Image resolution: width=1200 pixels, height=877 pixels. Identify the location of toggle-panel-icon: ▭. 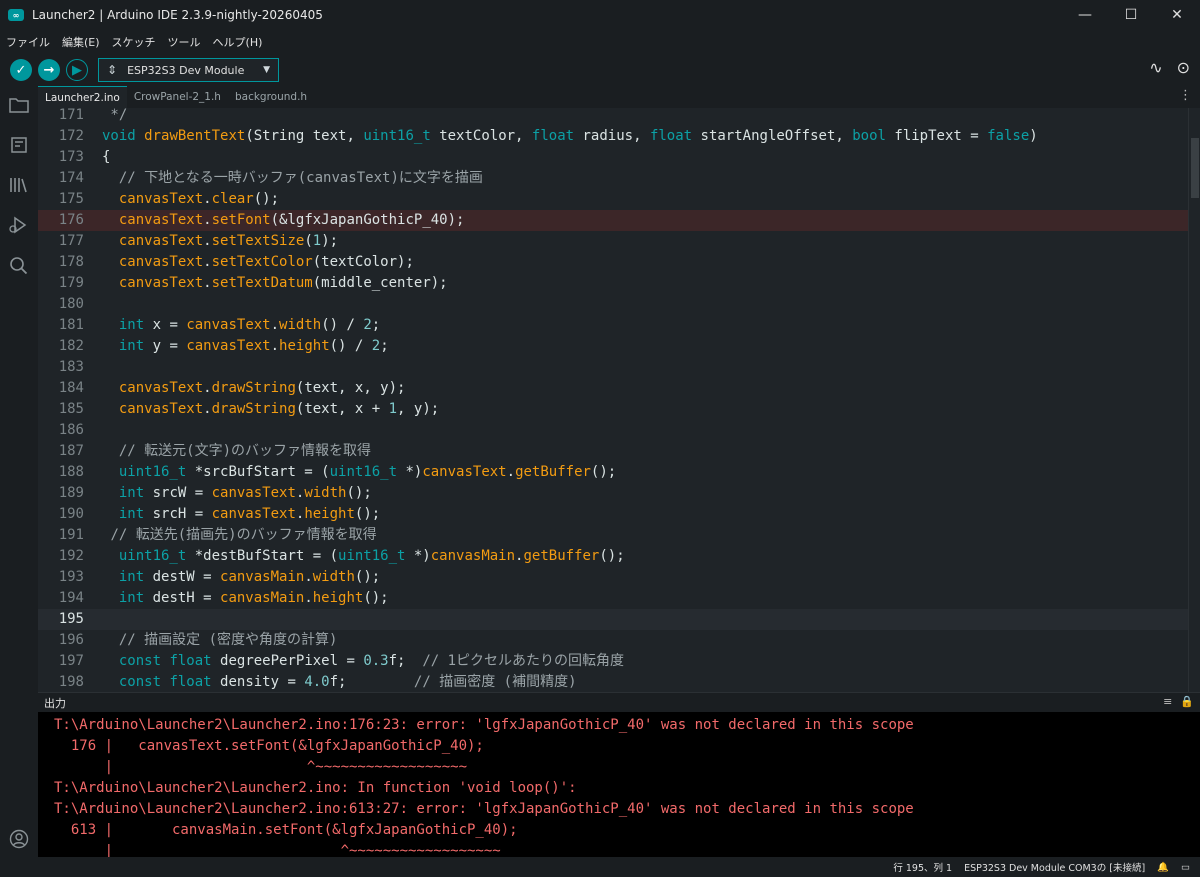
(1185, 867).